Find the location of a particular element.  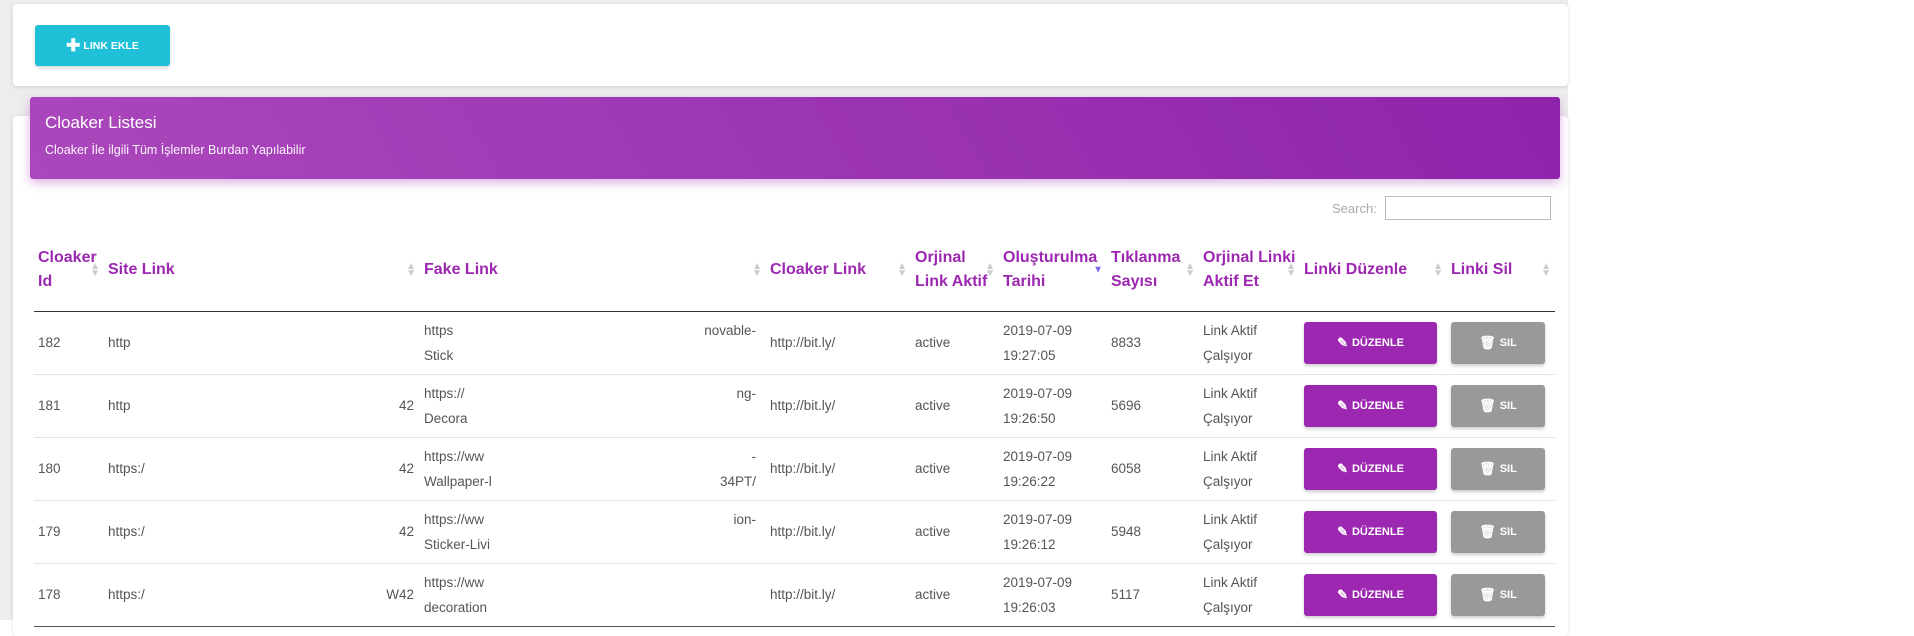

cell-fake-link: https://ww ion- Sticker-Livi is located at coordinates (593, 532).